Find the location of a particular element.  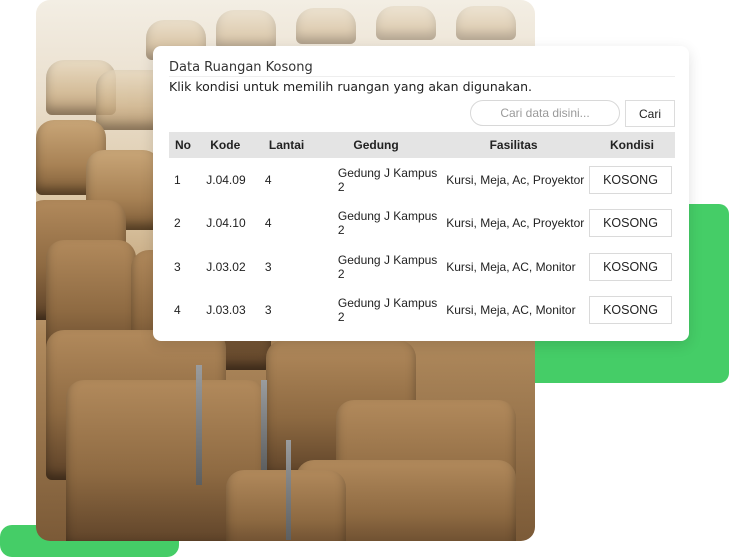

table-header-row: No Kode Lantai Gedung Fasilitas Kondisi is located at coordinates (422, 145).